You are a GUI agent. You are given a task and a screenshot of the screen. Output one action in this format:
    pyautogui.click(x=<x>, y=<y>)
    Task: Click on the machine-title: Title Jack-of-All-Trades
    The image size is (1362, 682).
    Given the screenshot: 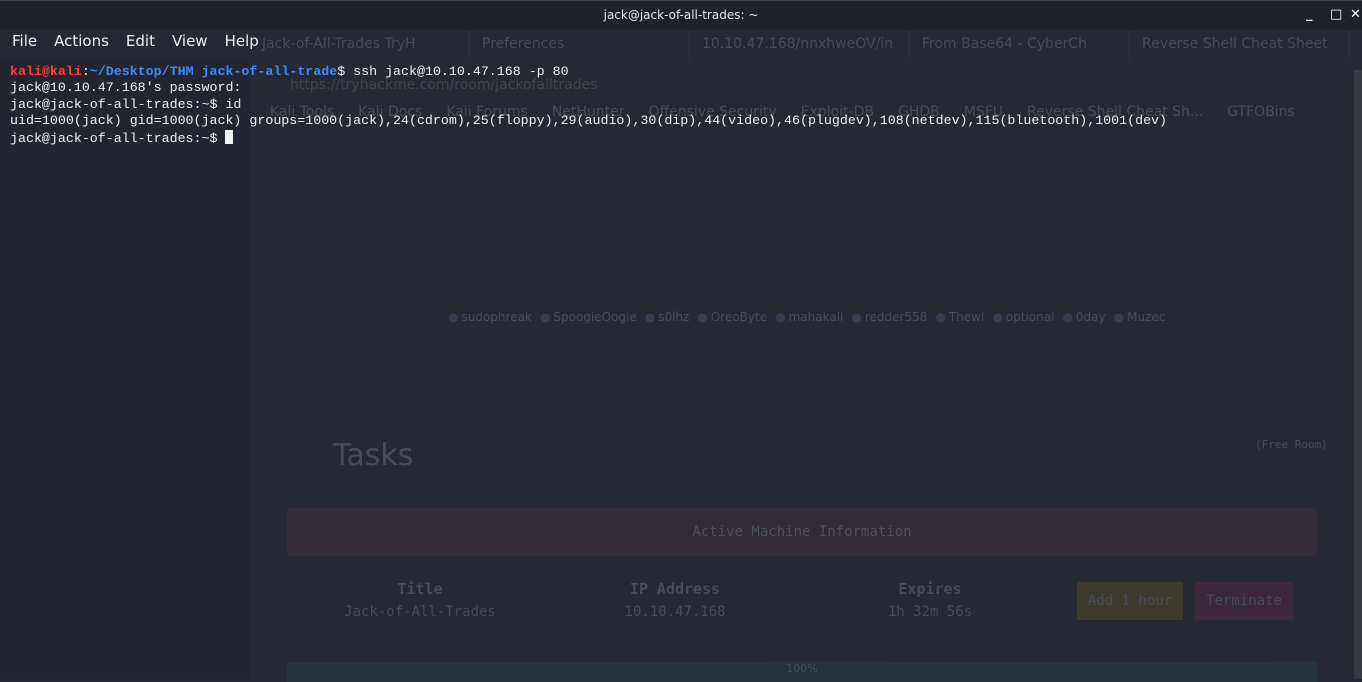 What is the action you would take?
    pyautogui.click(x=420, y=600)
    